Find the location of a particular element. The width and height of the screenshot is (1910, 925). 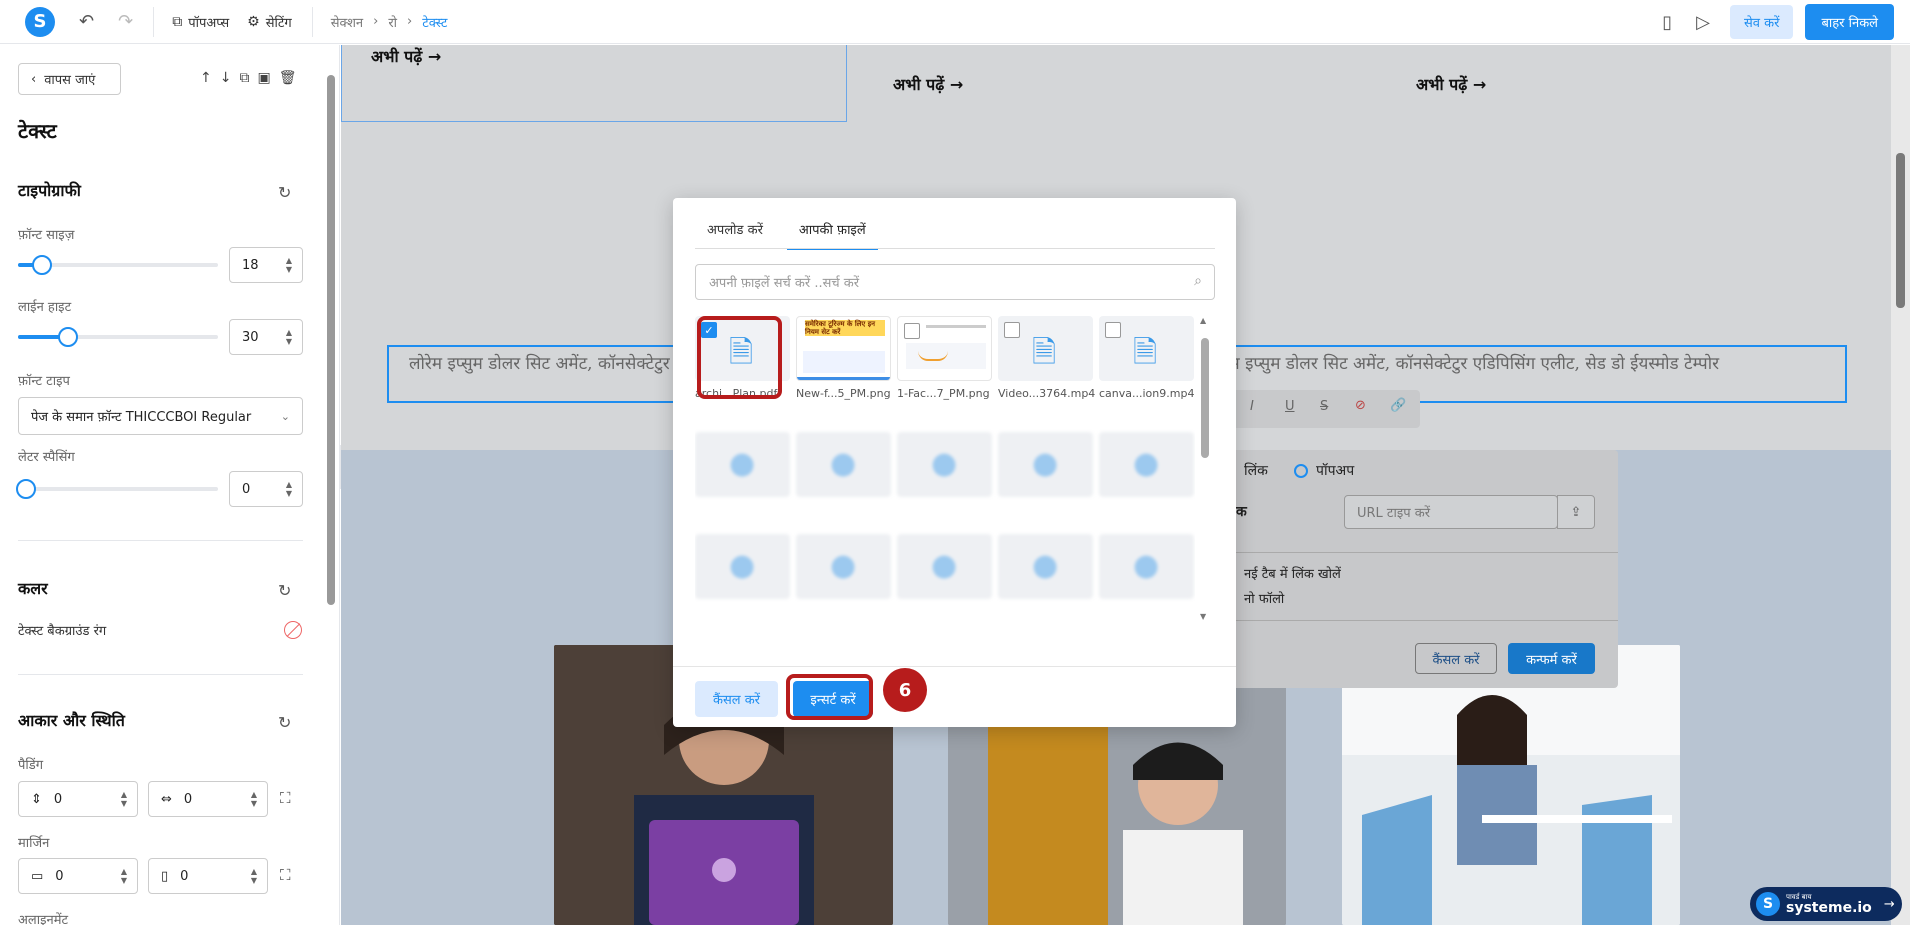

file-search-input: अपनी फ़ाइलें सर्च करें ..सर्च करें ⌕ is located at coordinates (955, 282).